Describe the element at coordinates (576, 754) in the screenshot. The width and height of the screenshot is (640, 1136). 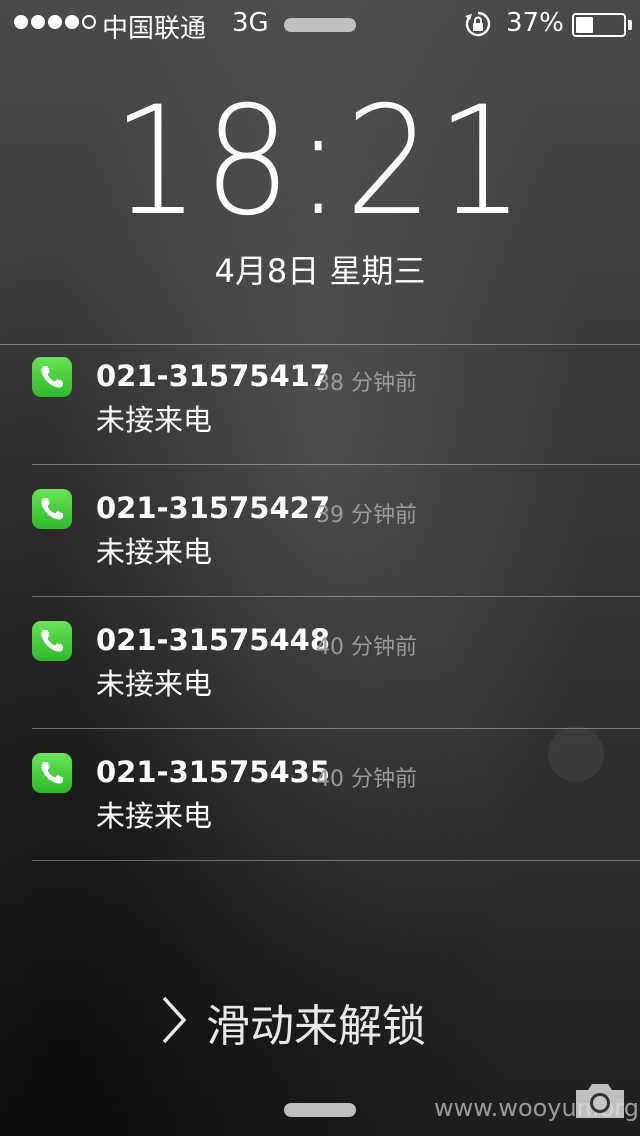
I see `assistive-touch-button` at that location.